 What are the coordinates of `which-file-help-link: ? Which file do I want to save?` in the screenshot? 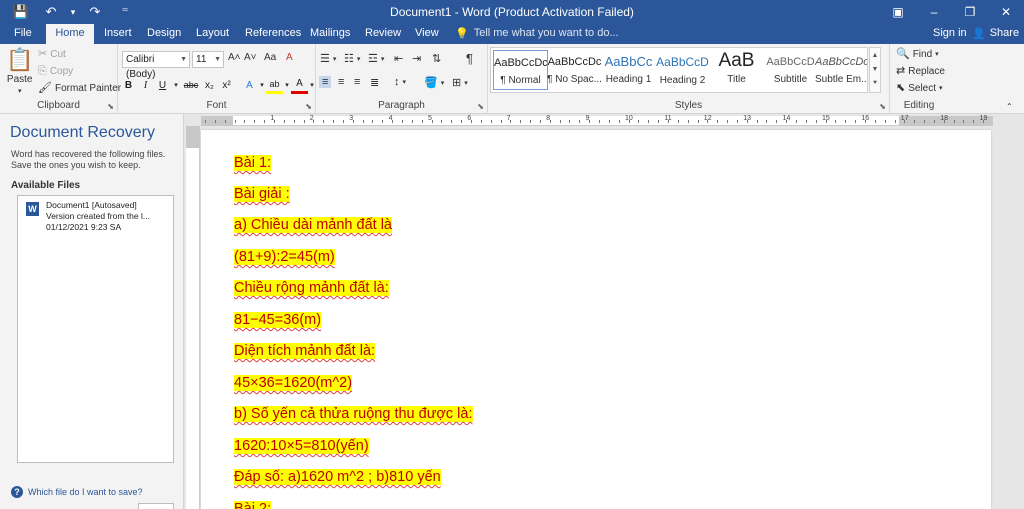 It's located at (77, 492).